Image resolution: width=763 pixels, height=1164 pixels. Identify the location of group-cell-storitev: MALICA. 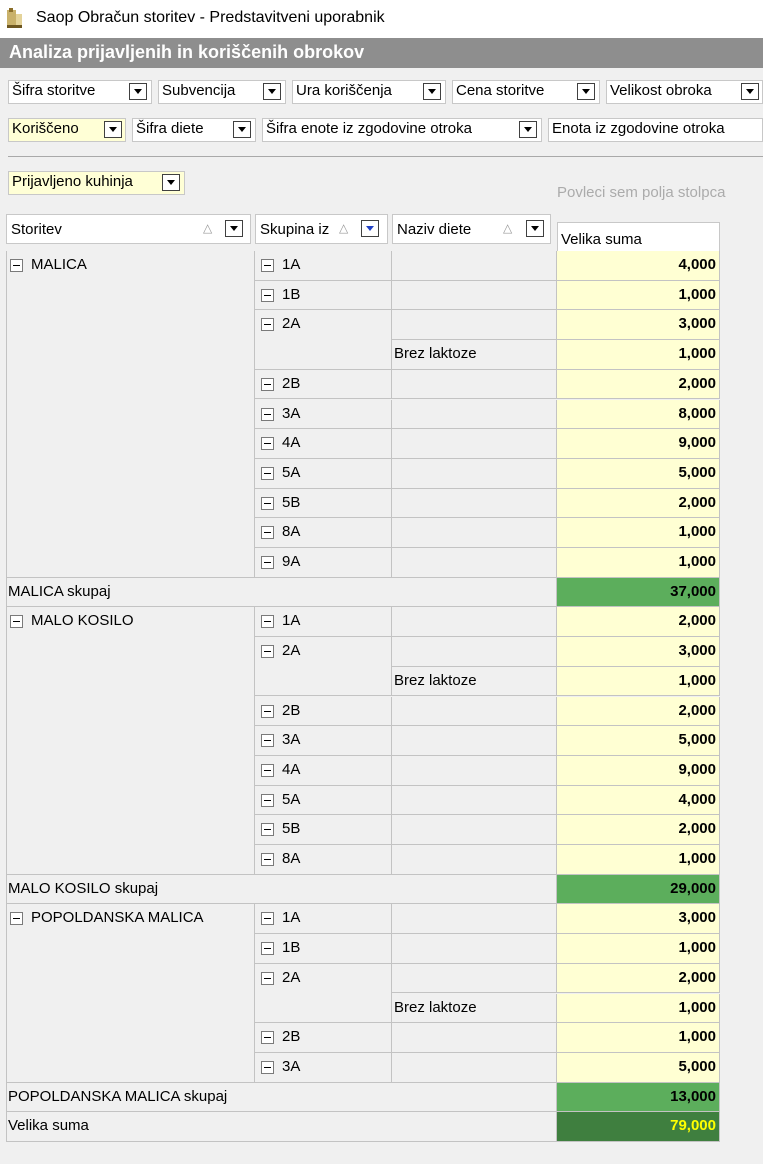
(130, 414).